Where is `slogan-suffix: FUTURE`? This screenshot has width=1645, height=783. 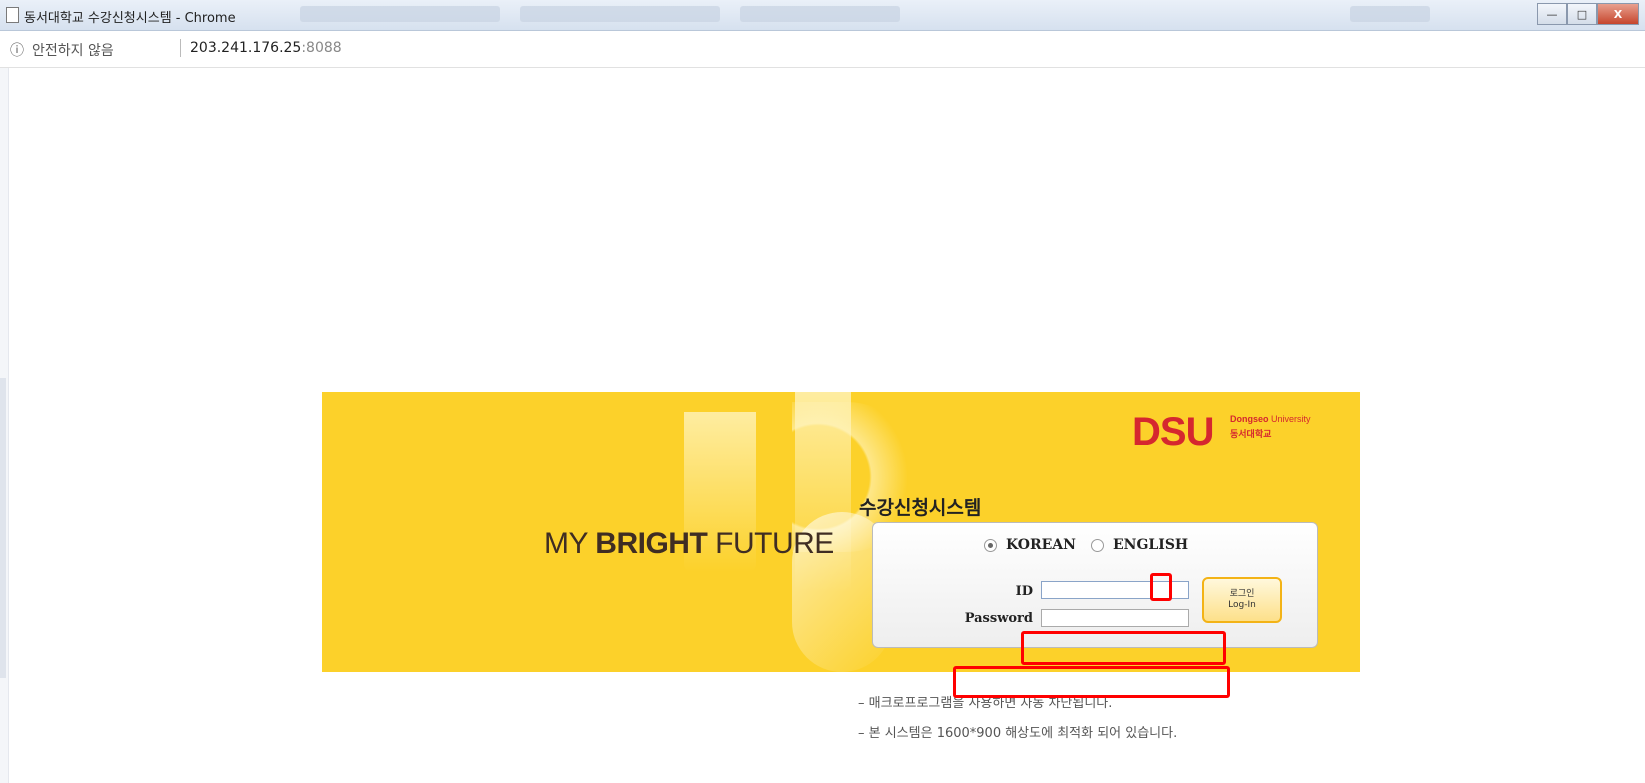 slogan-suffix: FUTURE is located at coordinates (770, 543).